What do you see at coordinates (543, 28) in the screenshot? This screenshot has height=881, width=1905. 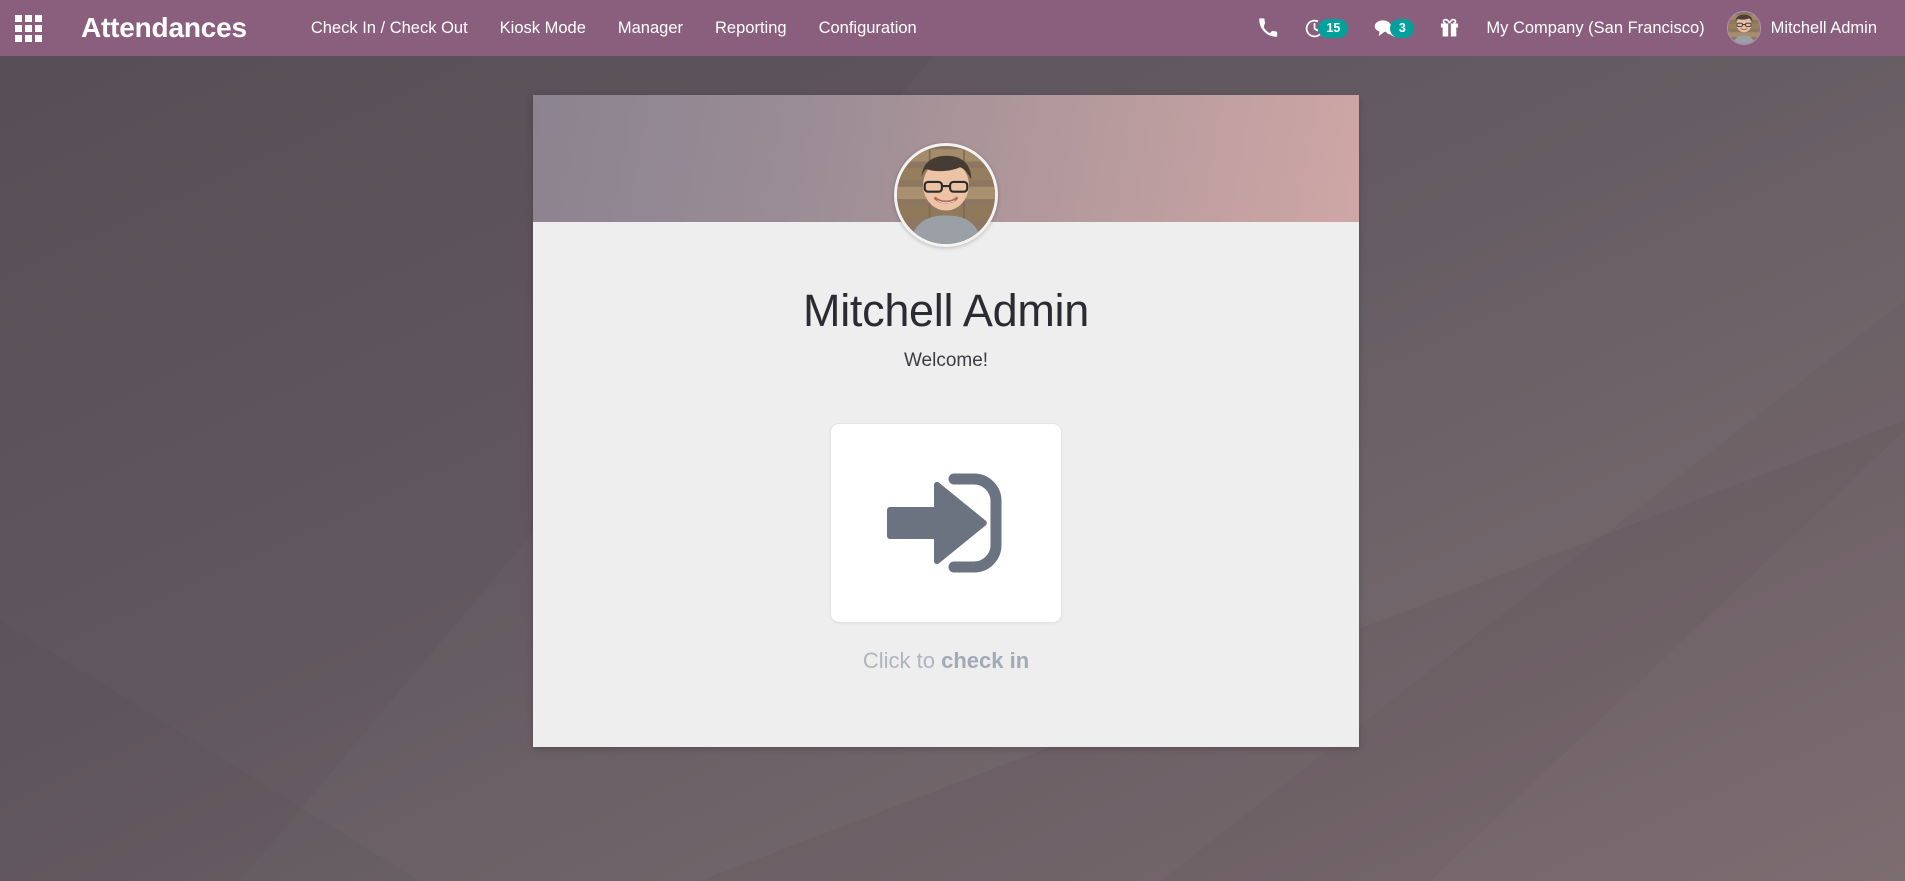 I see `menu-kiosk-mode: Kiosk Mode` at bounding box center [543, 28].